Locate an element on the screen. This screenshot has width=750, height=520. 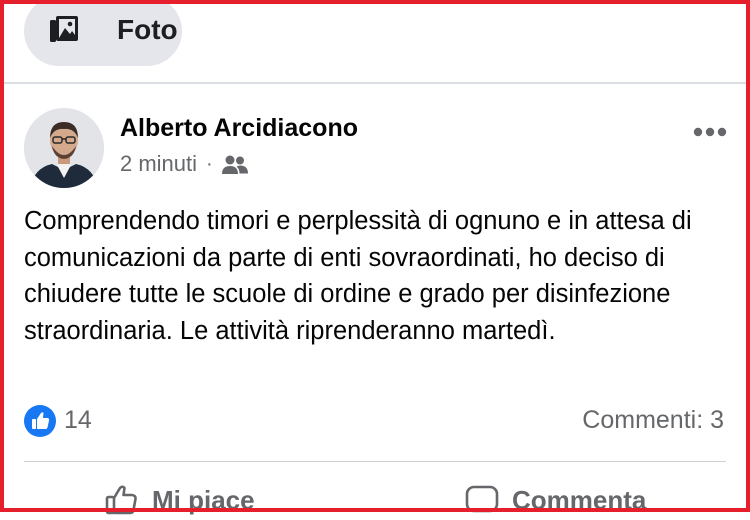
post-author: Alberto Arcidiacono is located at coordinates (239, 128).